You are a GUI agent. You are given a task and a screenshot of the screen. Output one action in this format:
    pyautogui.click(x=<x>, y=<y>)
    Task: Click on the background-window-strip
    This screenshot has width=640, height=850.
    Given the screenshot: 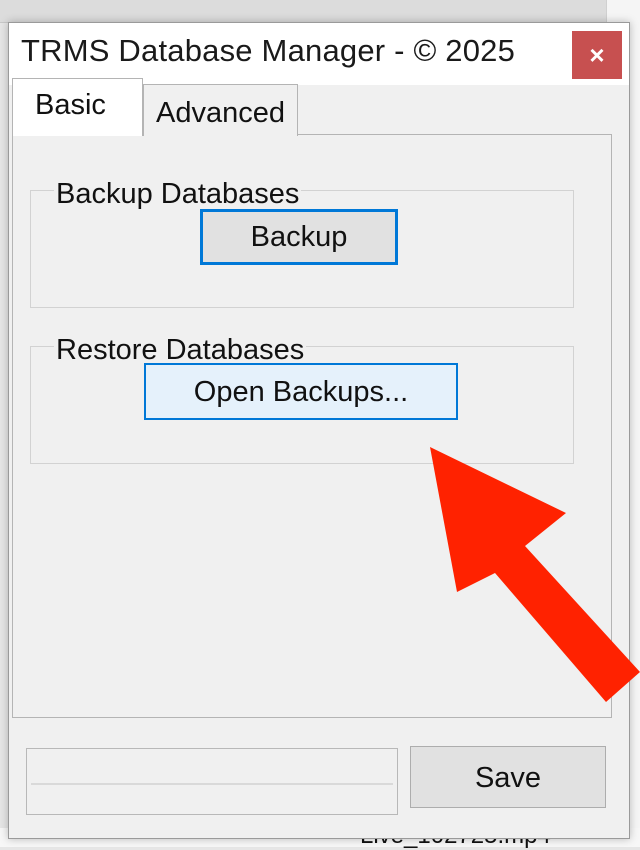 What is the action you would take?
    pyautogui.click(x=320, y=11)
    